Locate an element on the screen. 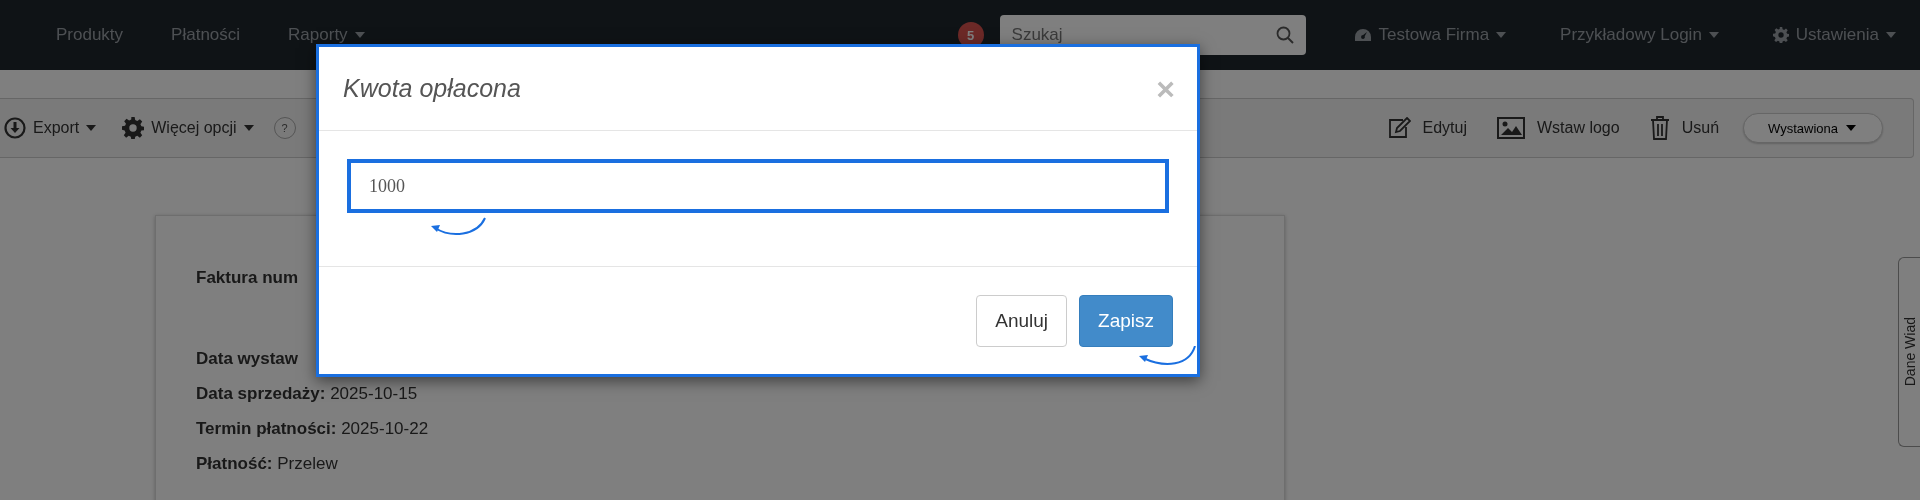 Image resolution: width=1920 pixels, height=500 pixels. side-tab: Dane Wiad is located at coordinates (1909, 352).